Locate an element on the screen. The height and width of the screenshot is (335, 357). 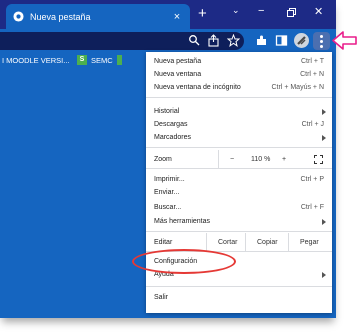
zoom-value: 110 % is located at coordinates (261, 159).